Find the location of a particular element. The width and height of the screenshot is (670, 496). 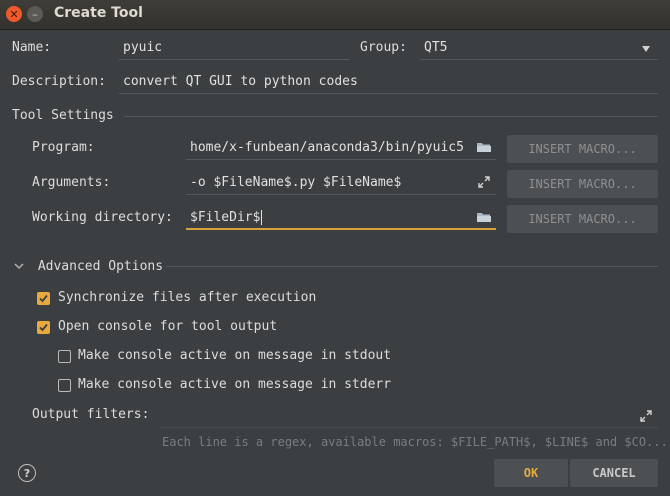

help-icon: ? is located at coordinates (27, 473).